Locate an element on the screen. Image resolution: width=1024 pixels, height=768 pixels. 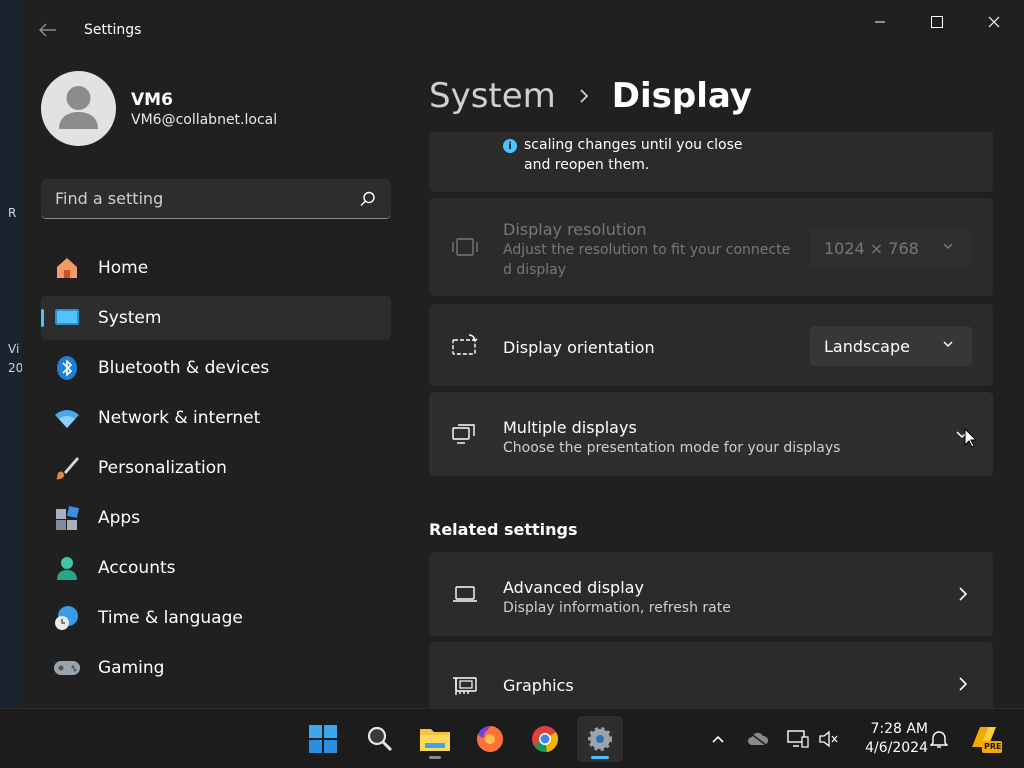
apps-icon is located at coordinates (67, 518).